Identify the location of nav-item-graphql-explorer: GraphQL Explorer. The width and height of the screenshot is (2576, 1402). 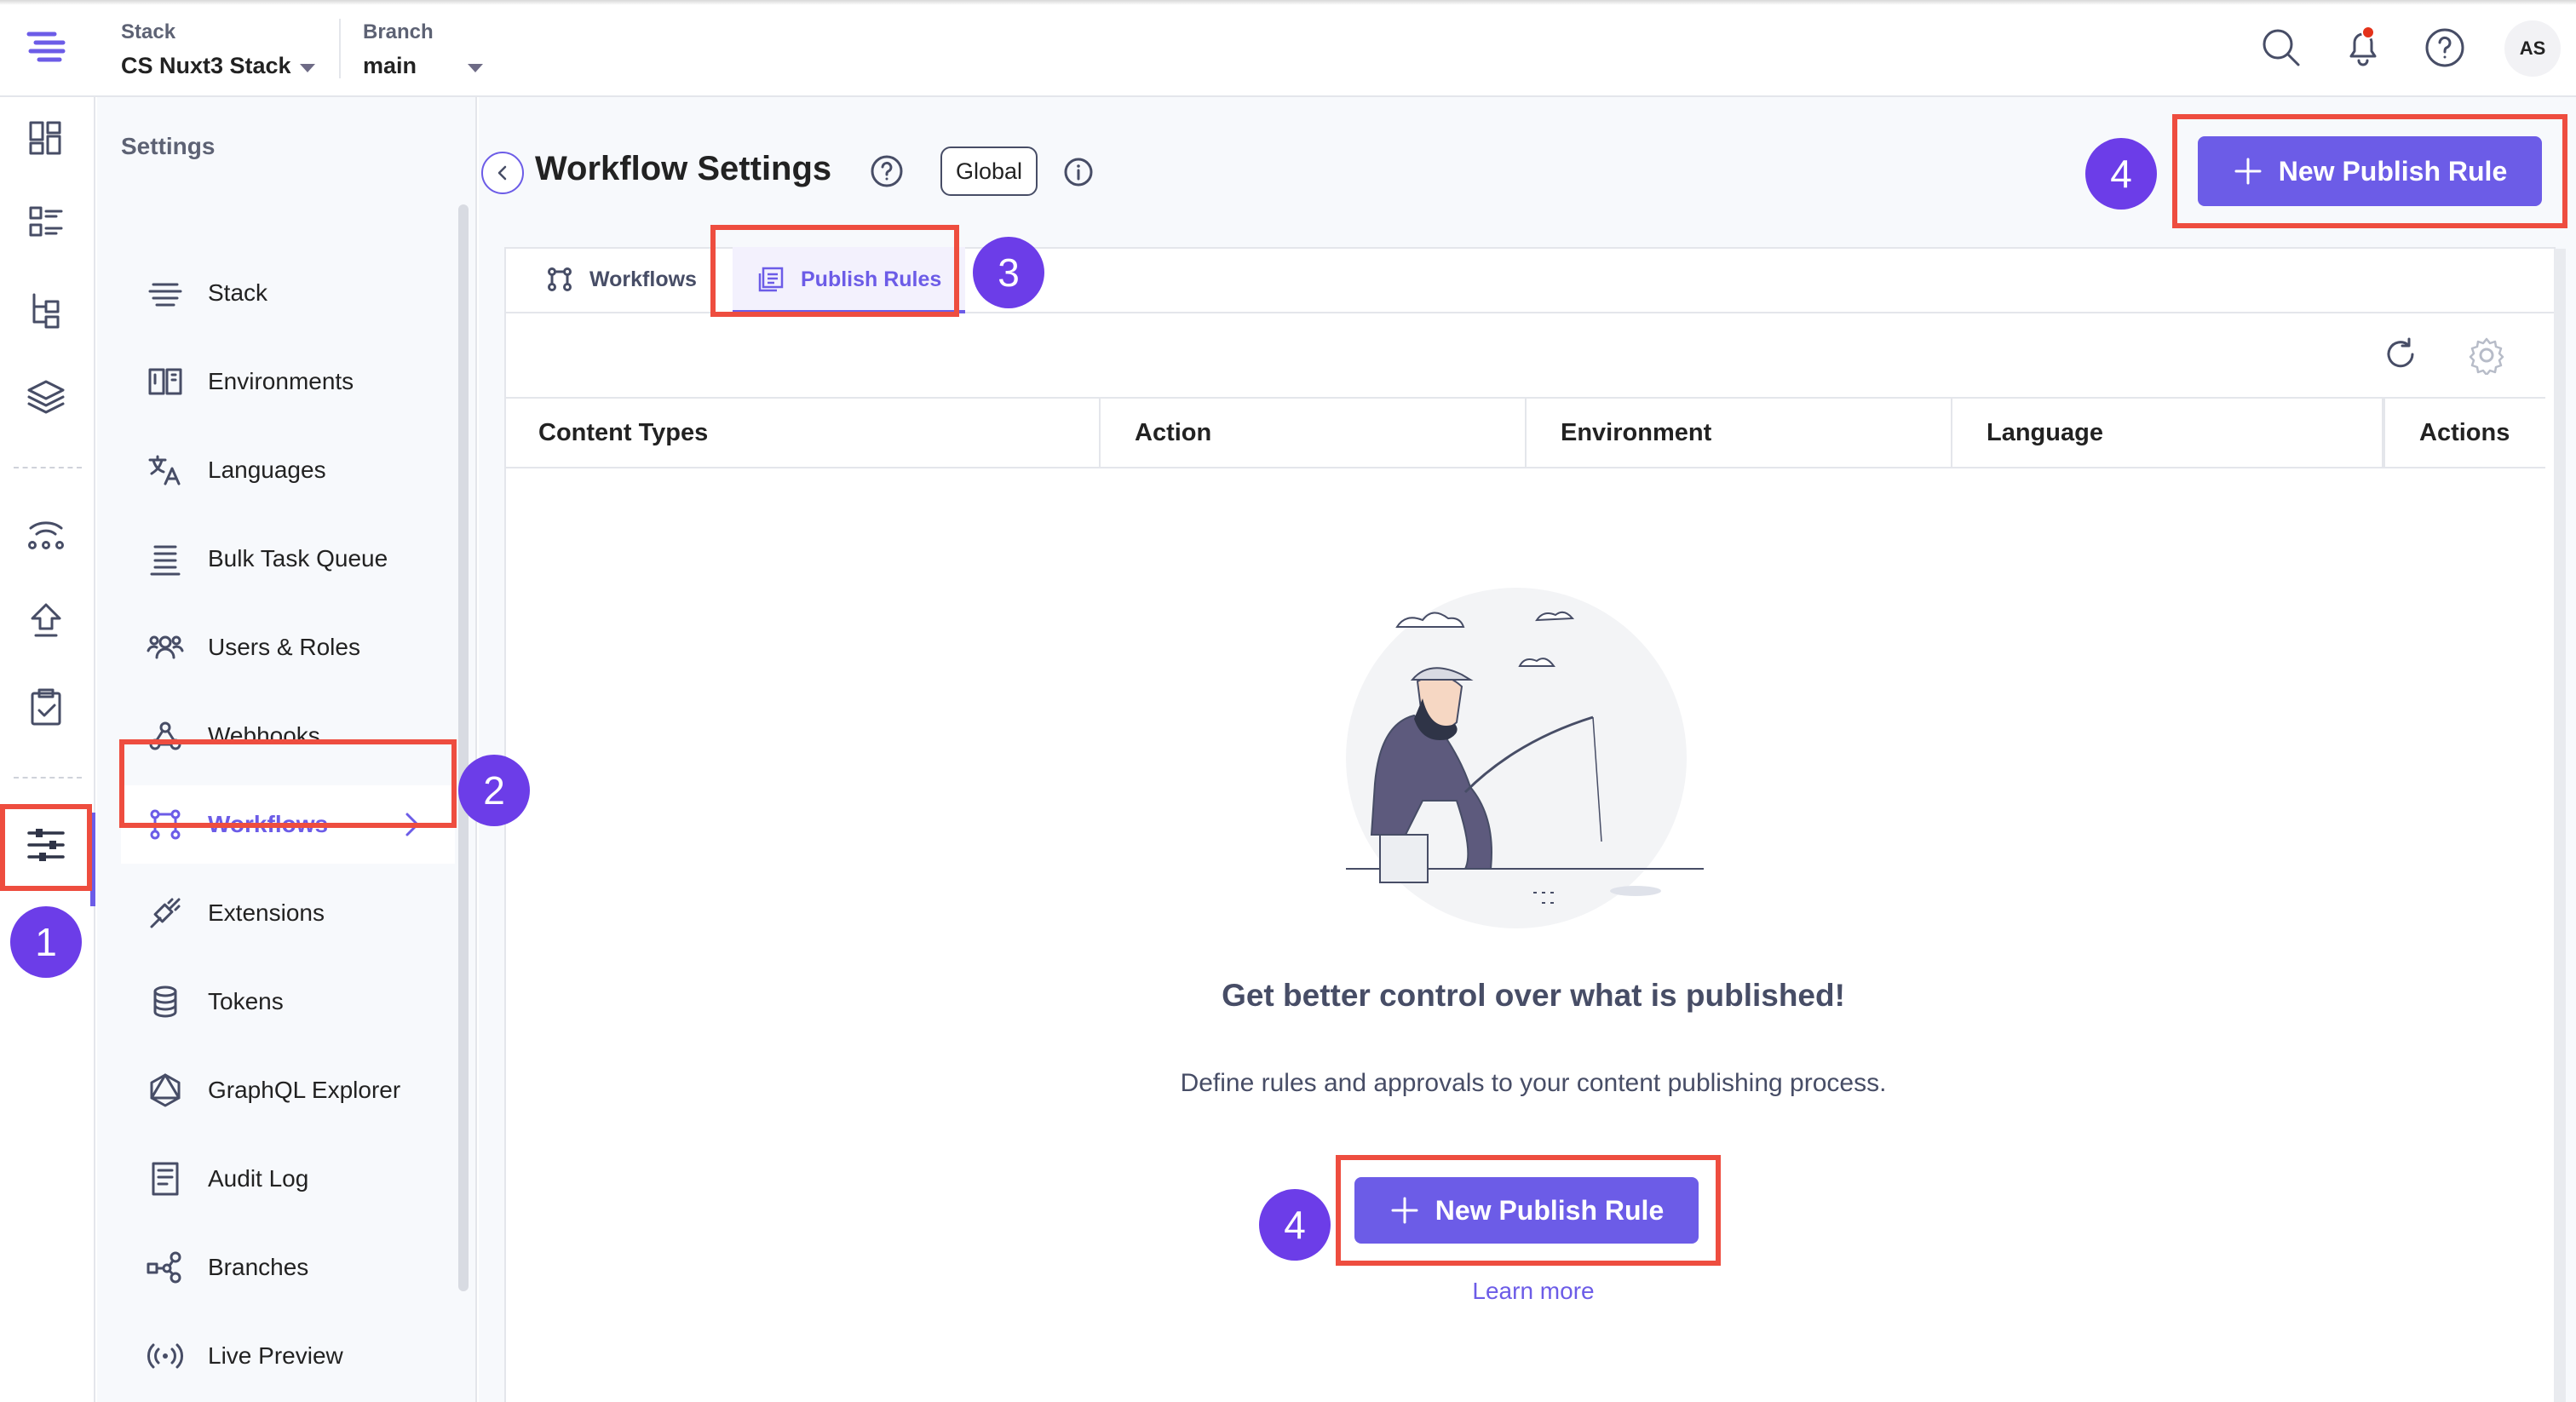
(288, 1090).